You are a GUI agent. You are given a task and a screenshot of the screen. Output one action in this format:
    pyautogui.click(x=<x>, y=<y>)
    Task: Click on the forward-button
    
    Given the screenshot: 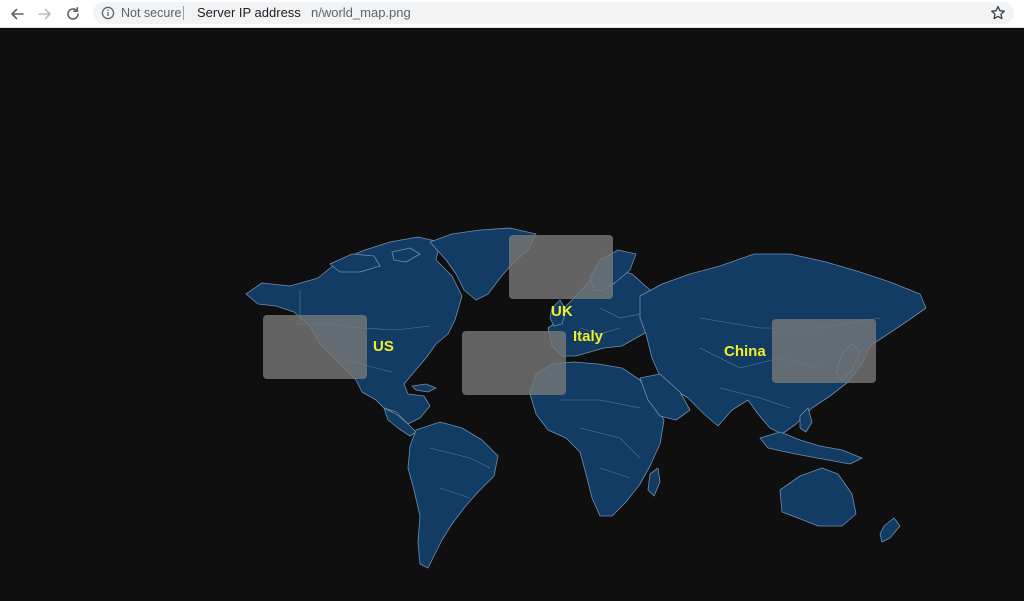 What is the action you would take?
    pyautogui.click(x=45, y=14)
    